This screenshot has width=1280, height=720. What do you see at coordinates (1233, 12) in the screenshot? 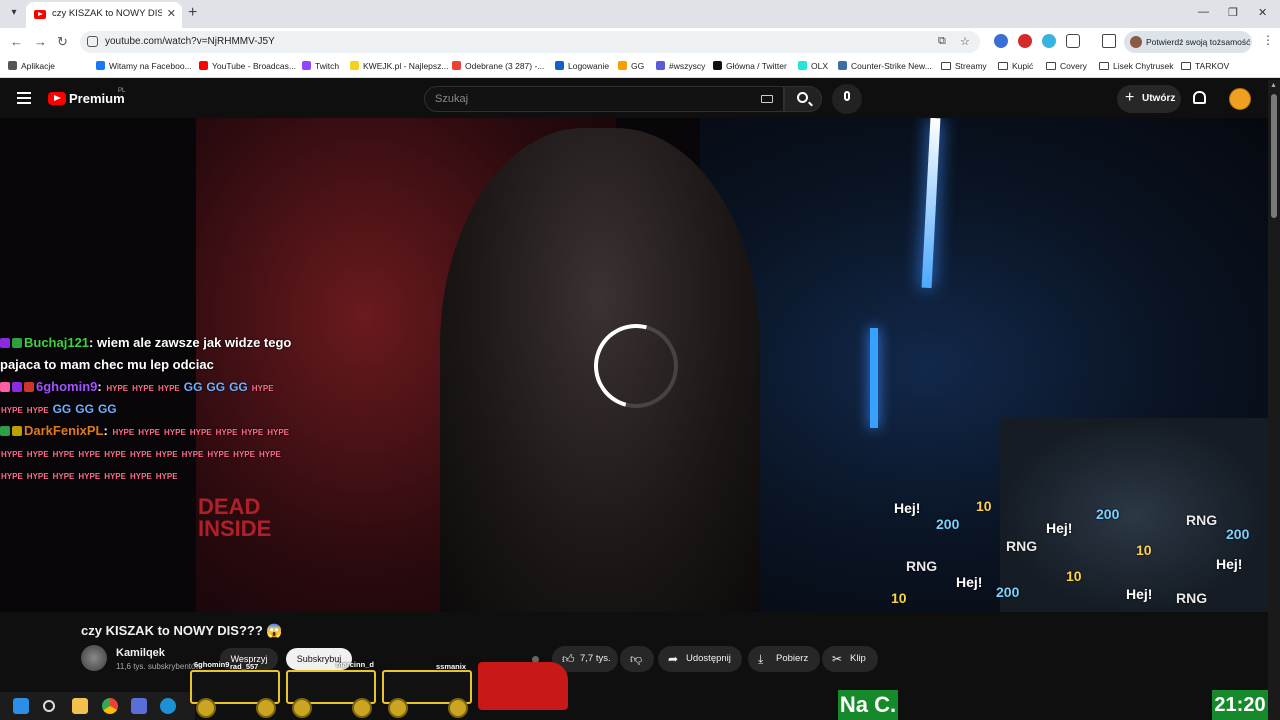
I see `restore-icon: ❐` at bounding box center [1233, 12].